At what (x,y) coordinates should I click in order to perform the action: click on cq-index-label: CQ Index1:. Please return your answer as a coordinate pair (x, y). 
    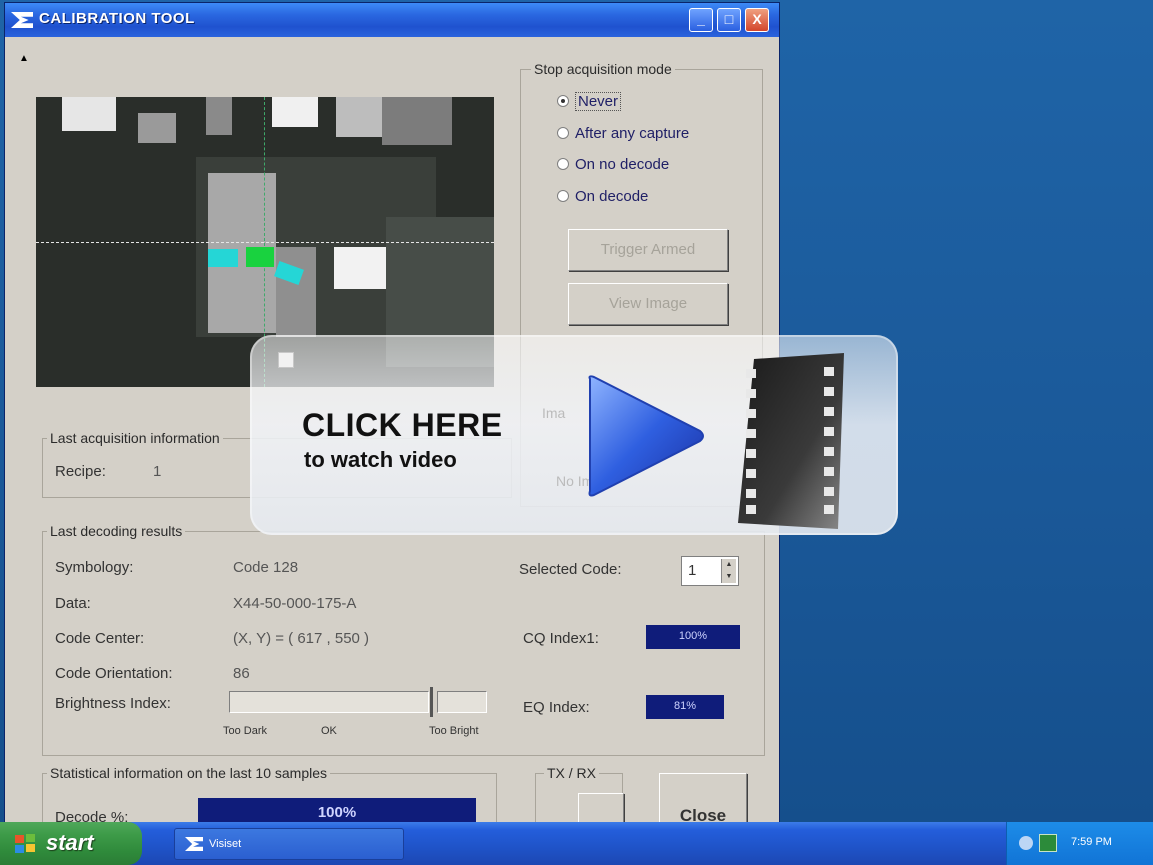
    Looking at the image, I should click on (561, 638).